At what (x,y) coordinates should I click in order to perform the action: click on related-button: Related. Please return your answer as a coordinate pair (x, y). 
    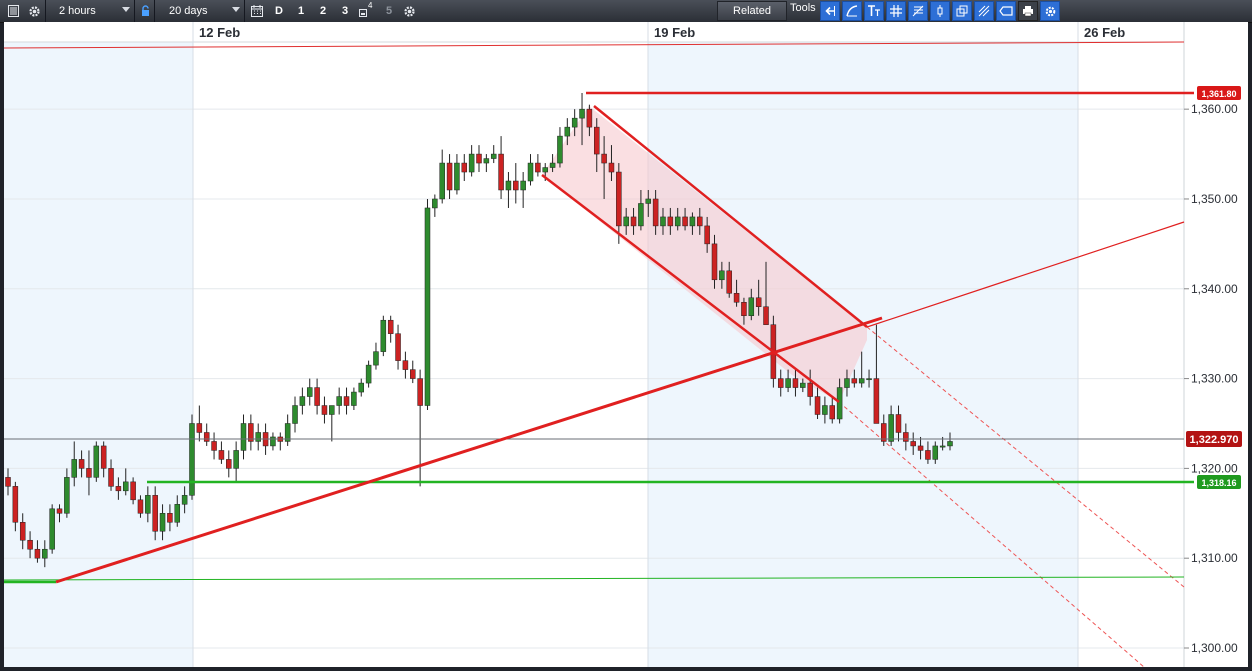
    Looking at the image, I should click on (752, 11).